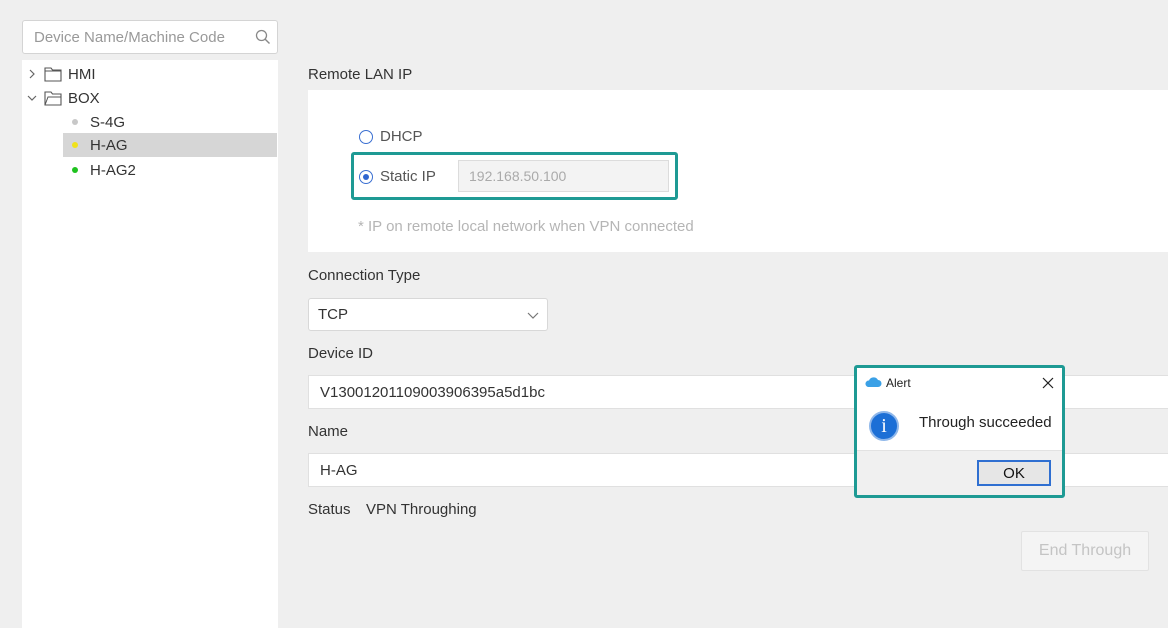 This screenshot has height=628, width=1168. Describe the element at coordinates (135, 37) in the screenshot. I see `search-input` at that location.